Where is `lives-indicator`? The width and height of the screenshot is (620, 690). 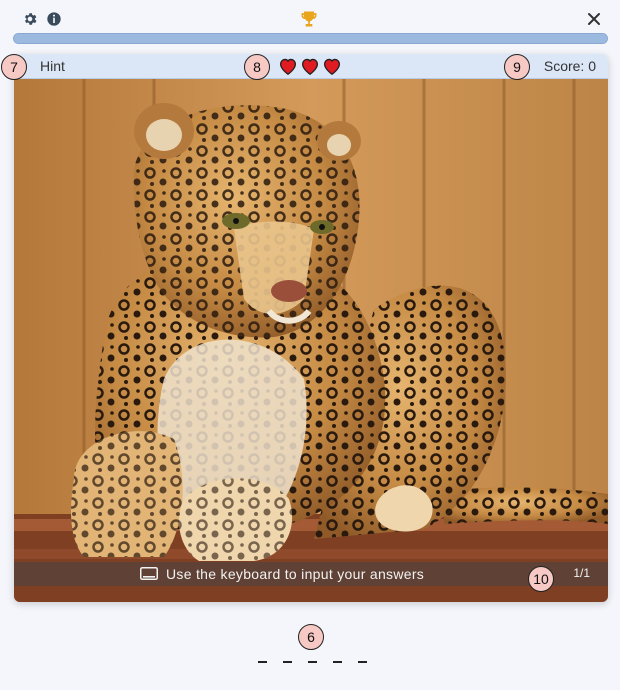
lives-indicator is located at coordinates (310, 68).